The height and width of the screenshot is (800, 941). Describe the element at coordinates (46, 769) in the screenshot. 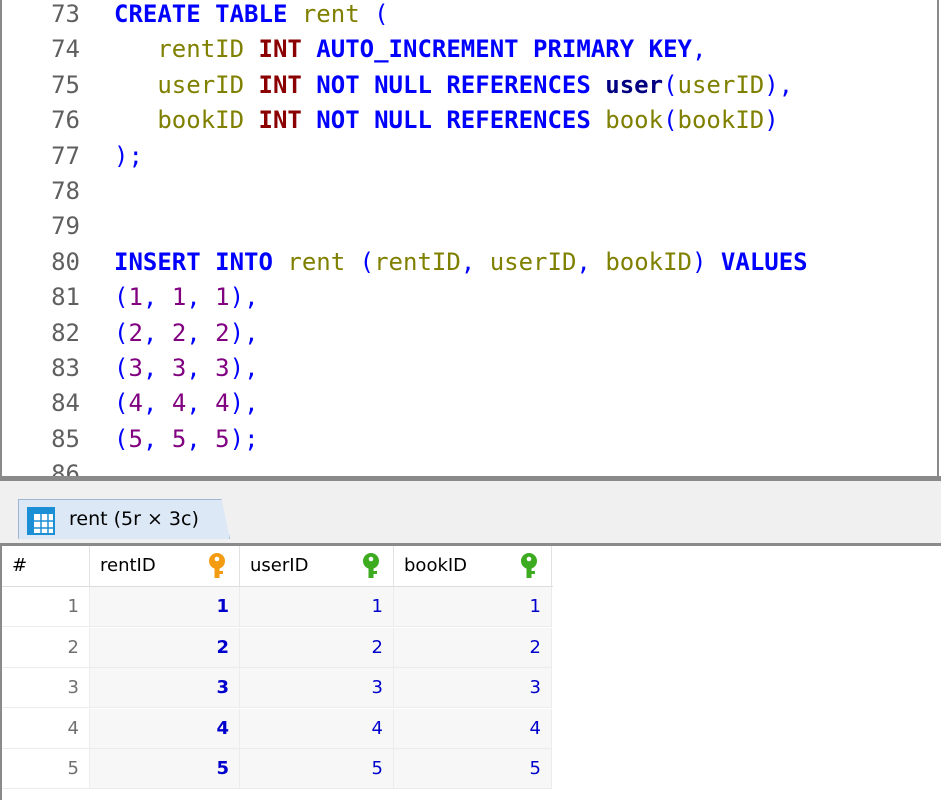

I see `row-number-cell: 5` at that location.